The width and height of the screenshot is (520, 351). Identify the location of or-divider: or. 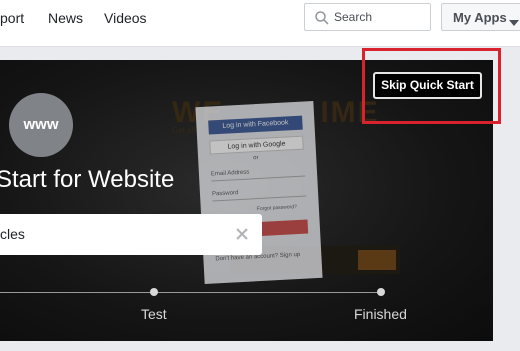
(256, 158).